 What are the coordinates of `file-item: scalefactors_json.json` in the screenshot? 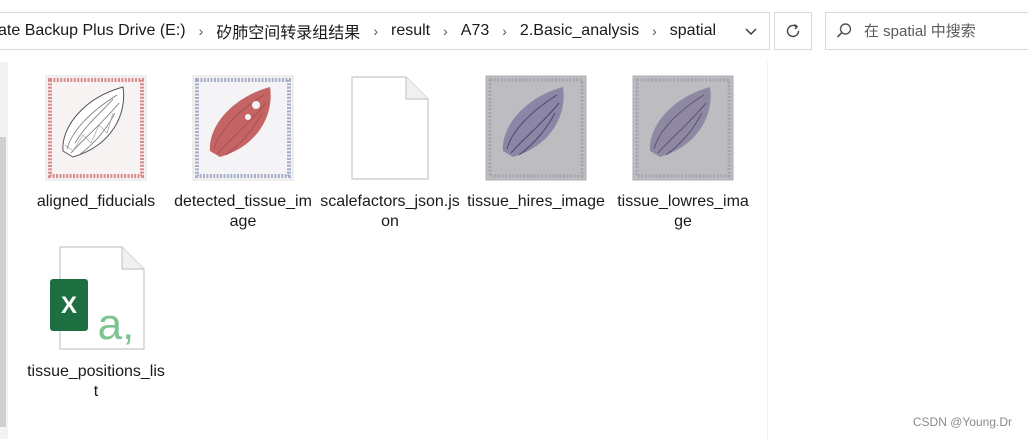 It's located at (390, 151).